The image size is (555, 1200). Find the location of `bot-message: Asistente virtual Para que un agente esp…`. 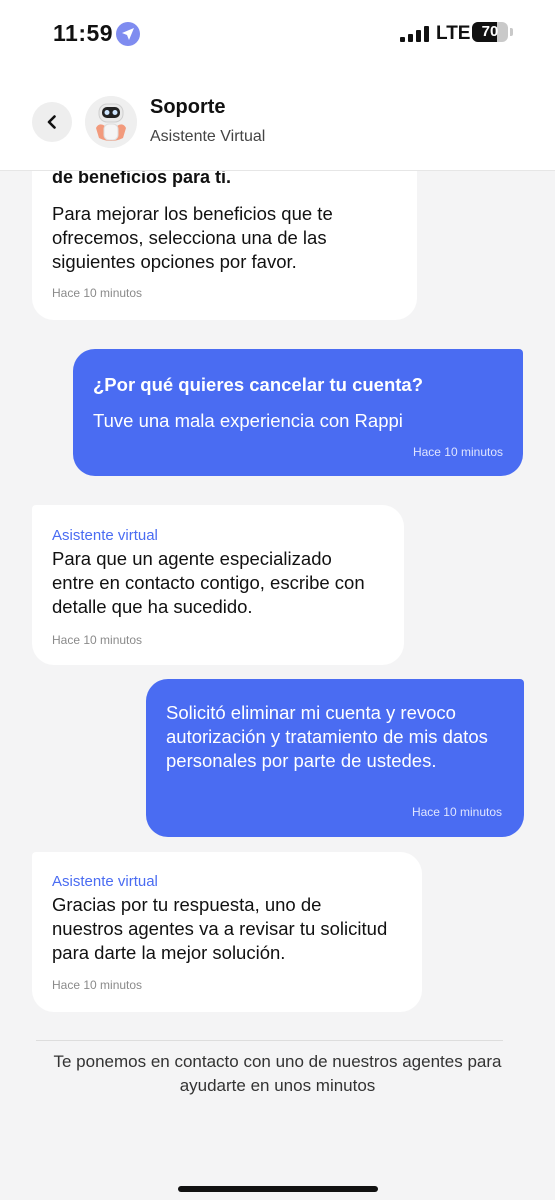

bot-message: Asistente virtual Para que un agente esp… is located at coordinates (218, 585).